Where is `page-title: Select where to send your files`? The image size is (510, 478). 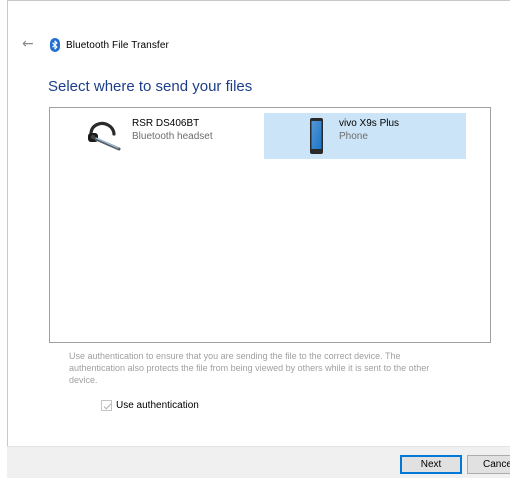
page-title: Select where to send your files is located at coordinates (150, 86).